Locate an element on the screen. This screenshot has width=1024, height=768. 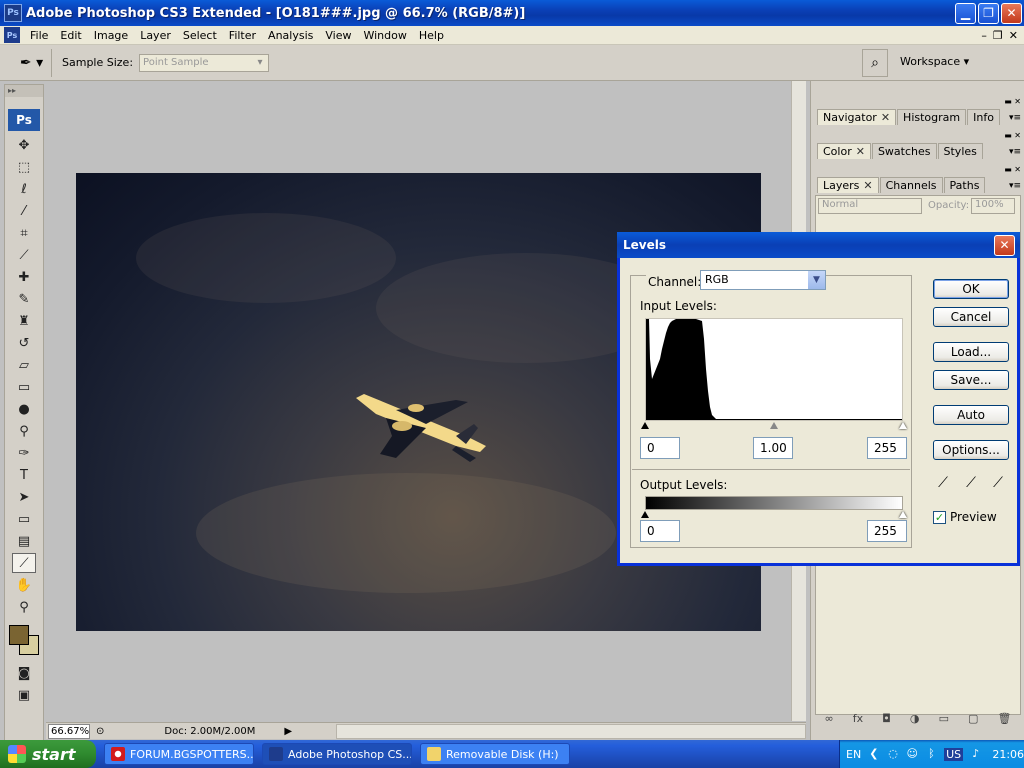
doc-minimize-icon: – is located at coordinates (984, 35).